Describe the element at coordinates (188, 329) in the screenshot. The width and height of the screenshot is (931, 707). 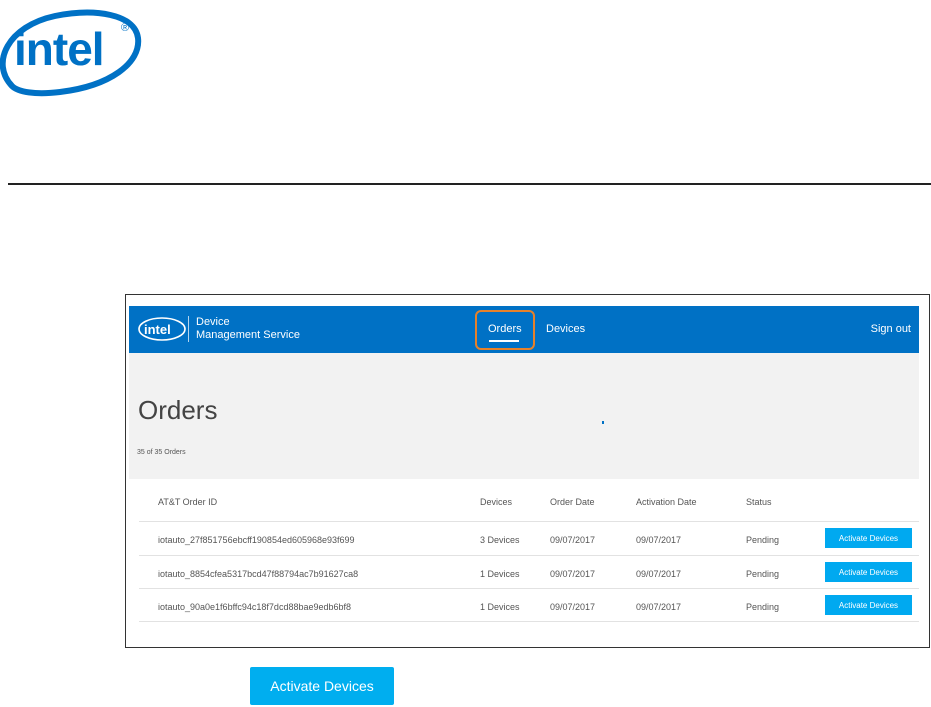
I see `nav-separator` at that location.